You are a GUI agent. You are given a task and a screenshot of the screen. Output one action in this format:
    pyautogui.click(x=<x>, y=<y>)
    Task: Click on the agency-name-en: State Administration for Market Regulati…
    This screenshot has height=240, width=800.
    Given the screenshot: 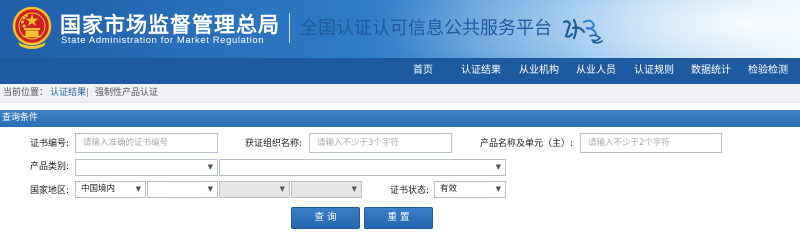 What is the action you would take?
    pyautogui.click(x=163, y=40)
    